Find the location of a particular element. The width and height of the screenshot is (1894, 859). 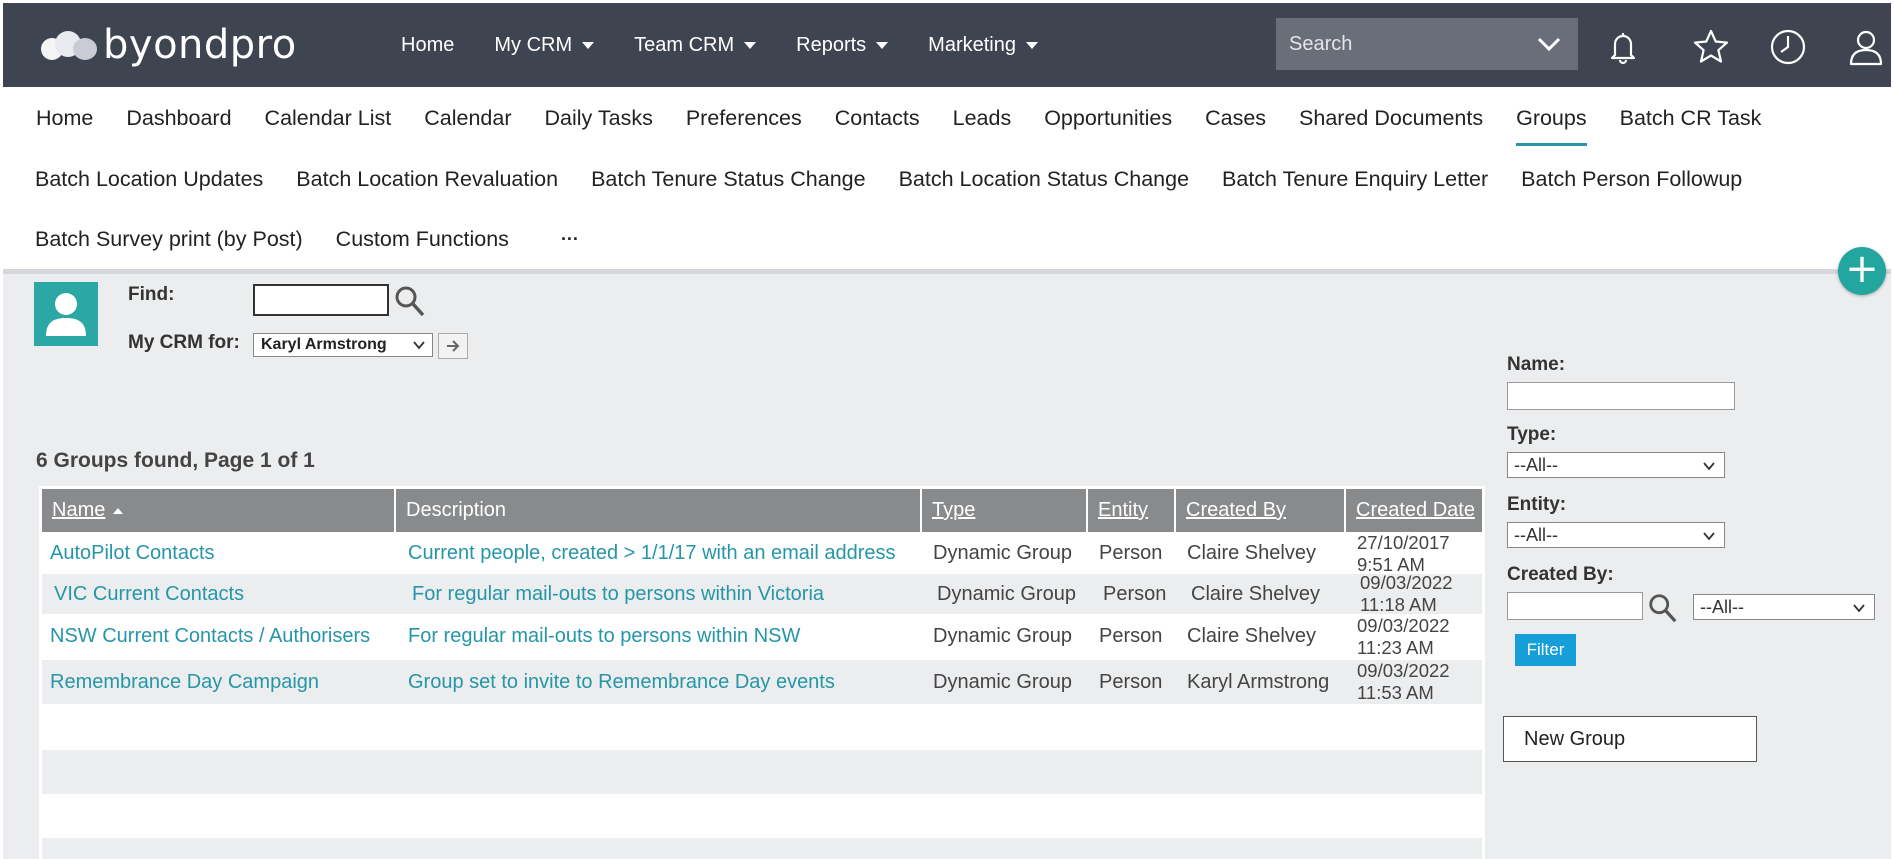

add-fab-button: + is located at coordinates (1862, 271).